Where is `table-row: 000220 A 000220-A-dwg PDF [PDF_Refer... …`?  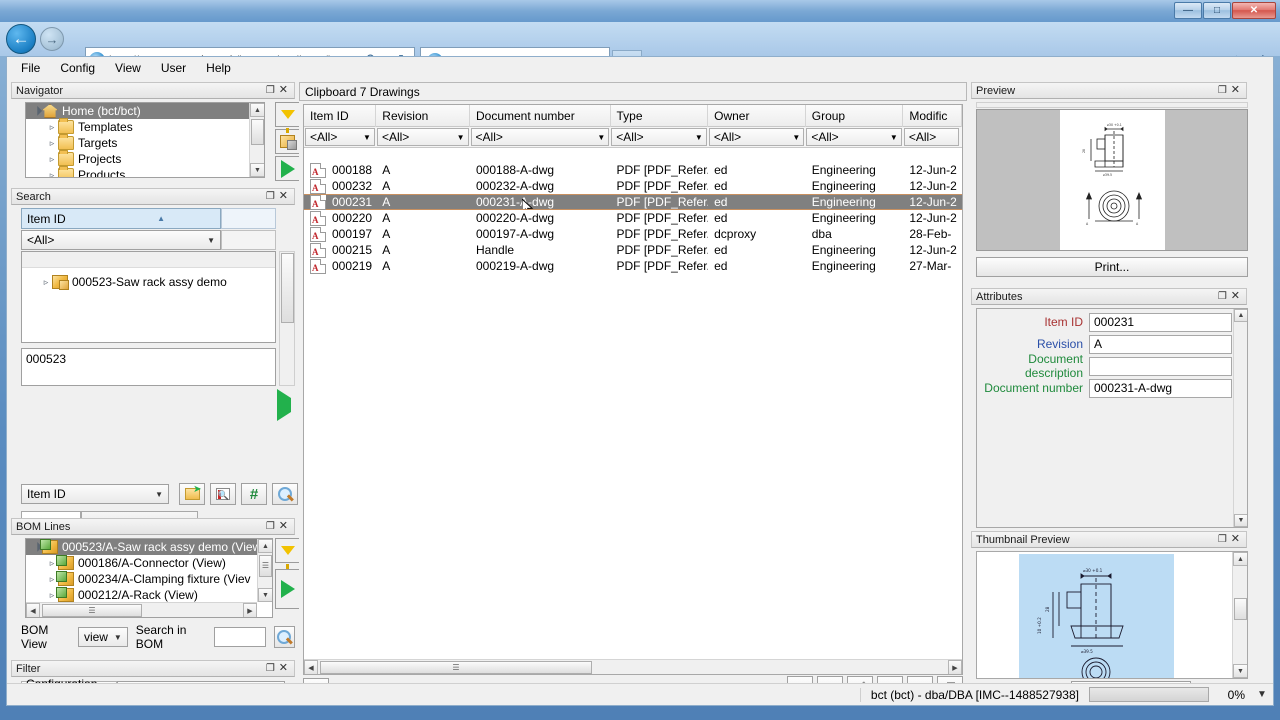
table-row: 000220 A 000220-A-dwg PDF [PDF_Refer... … is located at coordinates (633, 218).